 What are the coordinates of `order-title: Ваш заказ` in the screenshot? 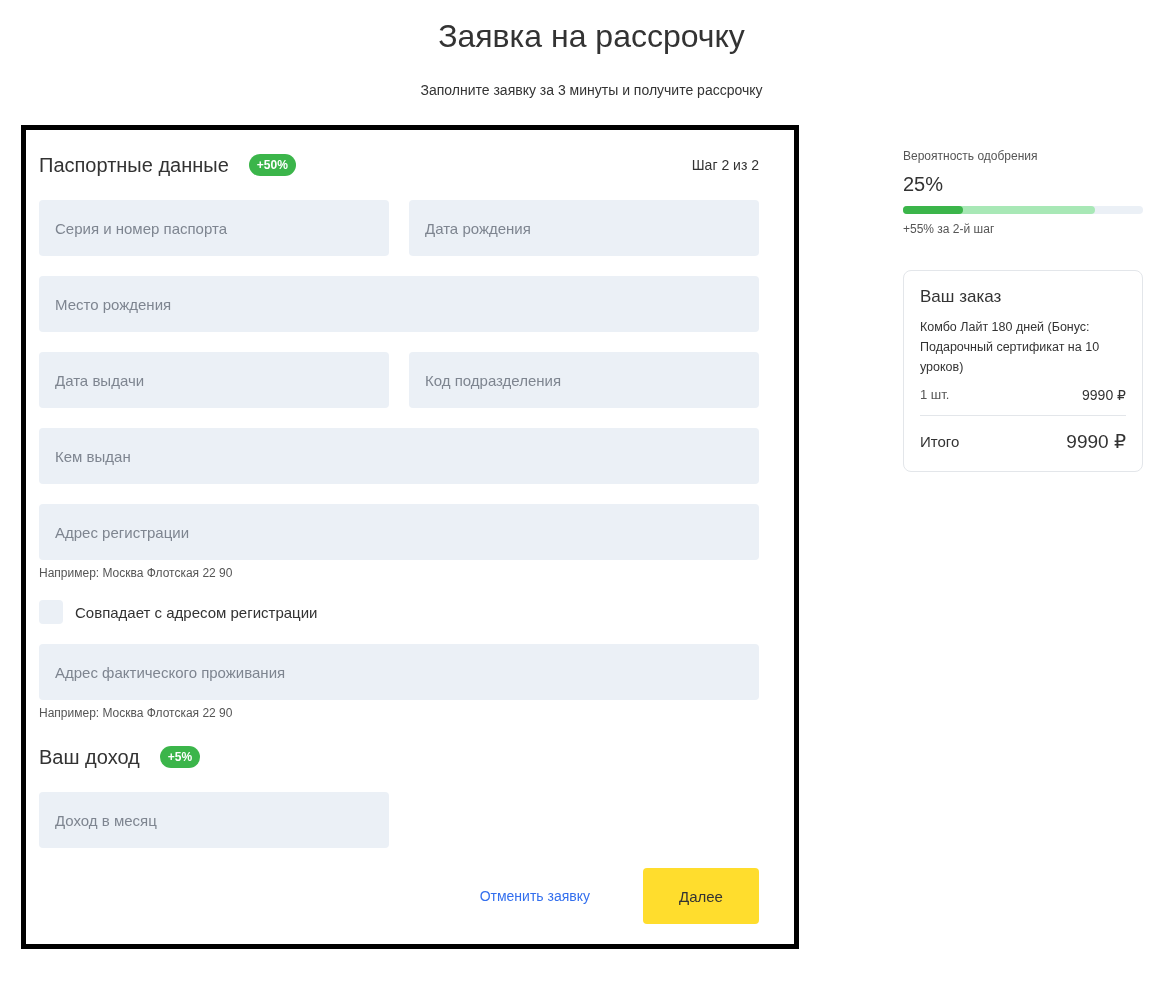 It's located at (961, 297).